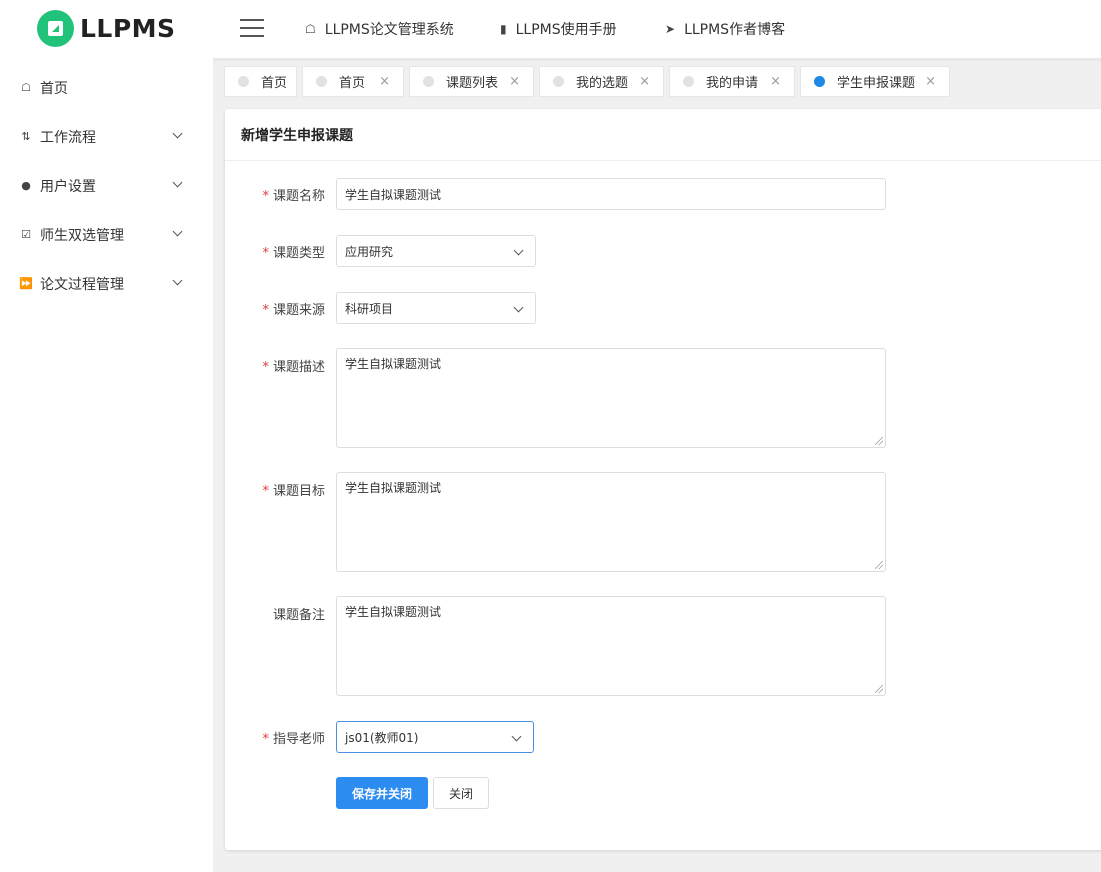 This screenshot has height=872, width=1101. I want to click on topic-name-label: * 课题名称, so click(293, 196).